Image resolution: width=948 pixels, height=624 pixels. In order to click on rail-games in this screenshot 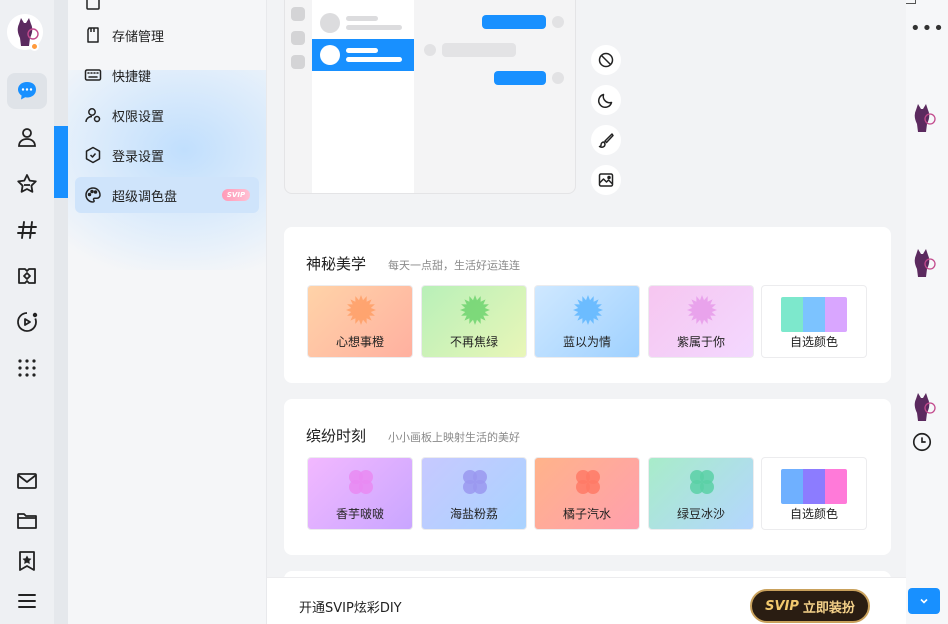, I will do `click(27, 276)`.